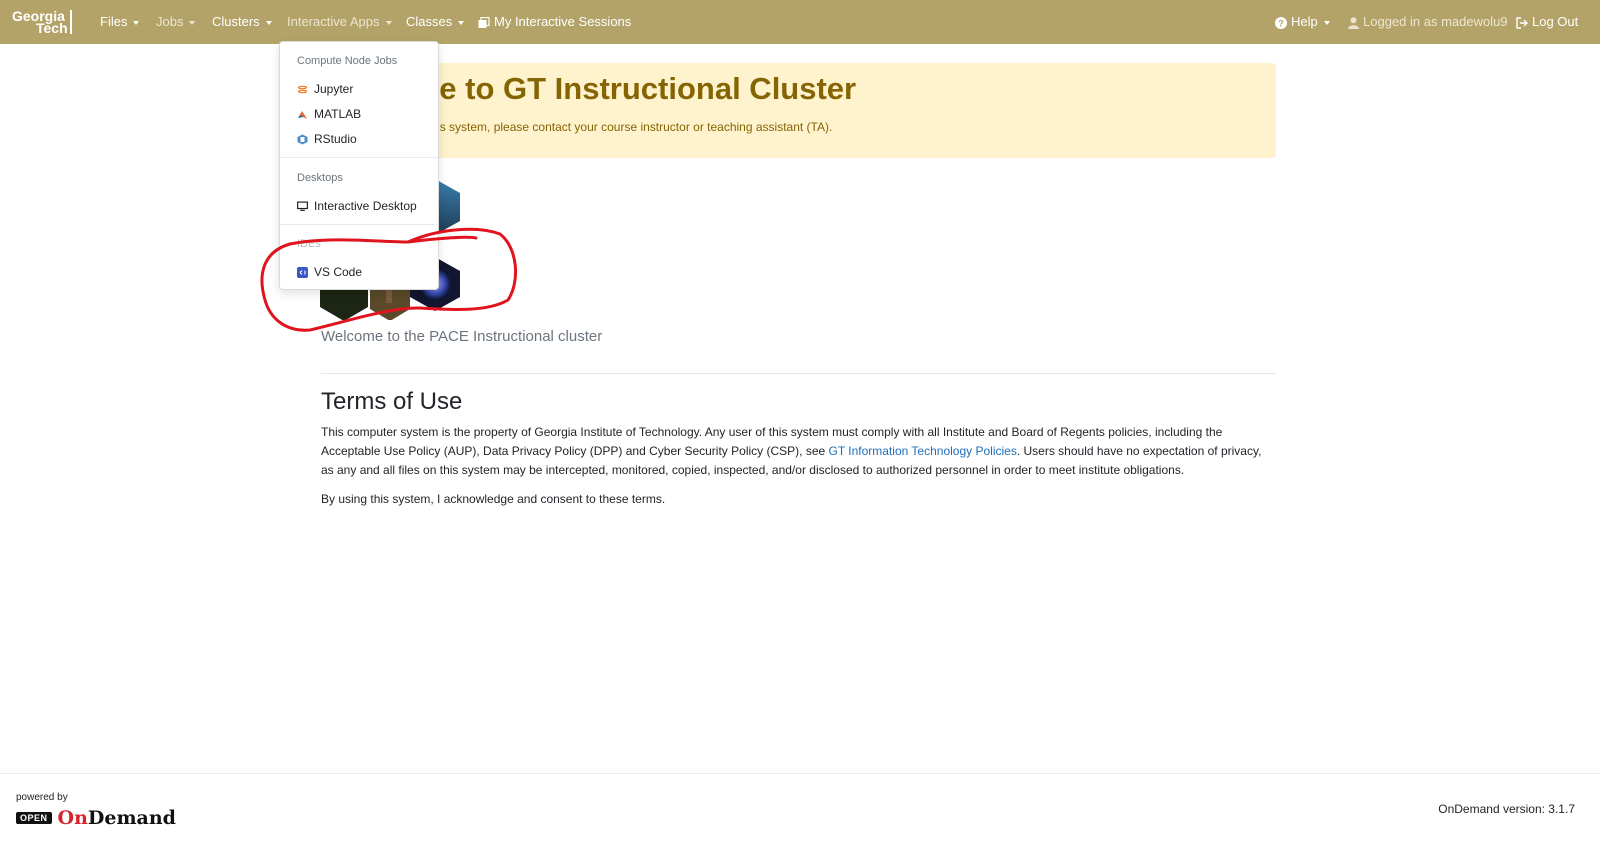 The height and width of the screenshot is (842, 1600). I want to click on nav-interactive-apps: Interactive Apps, so click(339, 22).